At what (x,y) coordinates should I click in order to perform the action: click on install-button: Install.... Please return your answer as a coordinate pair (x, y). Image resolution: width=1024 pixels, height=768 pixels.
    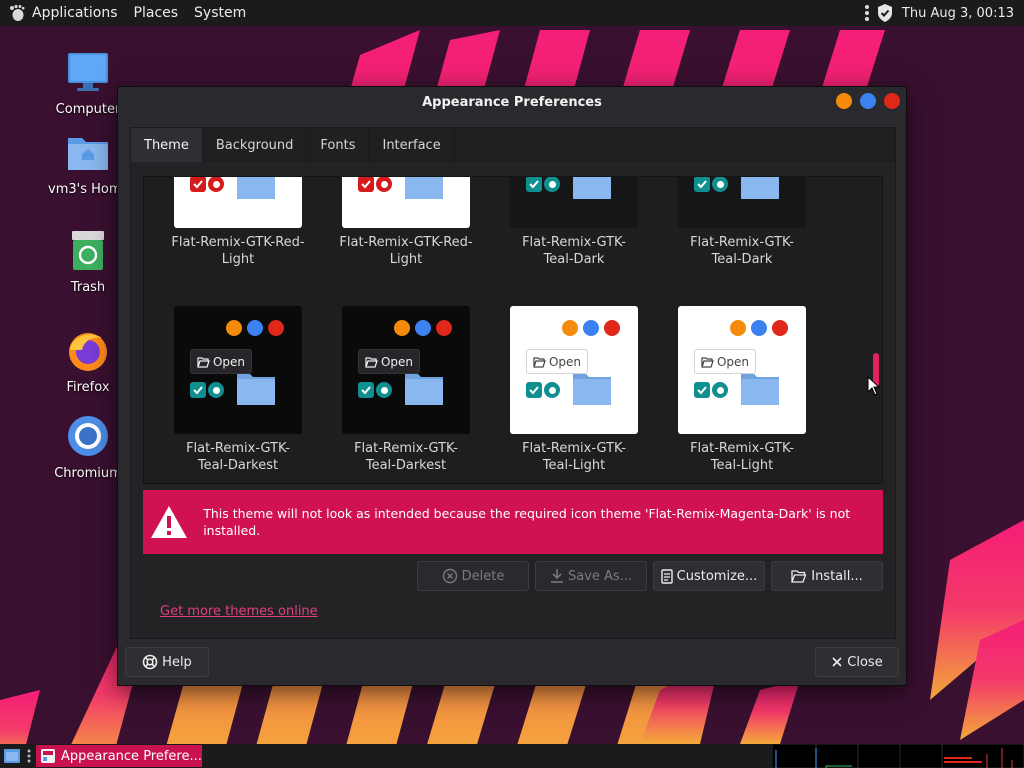
    Looking at the image, I should click on (827, 576).